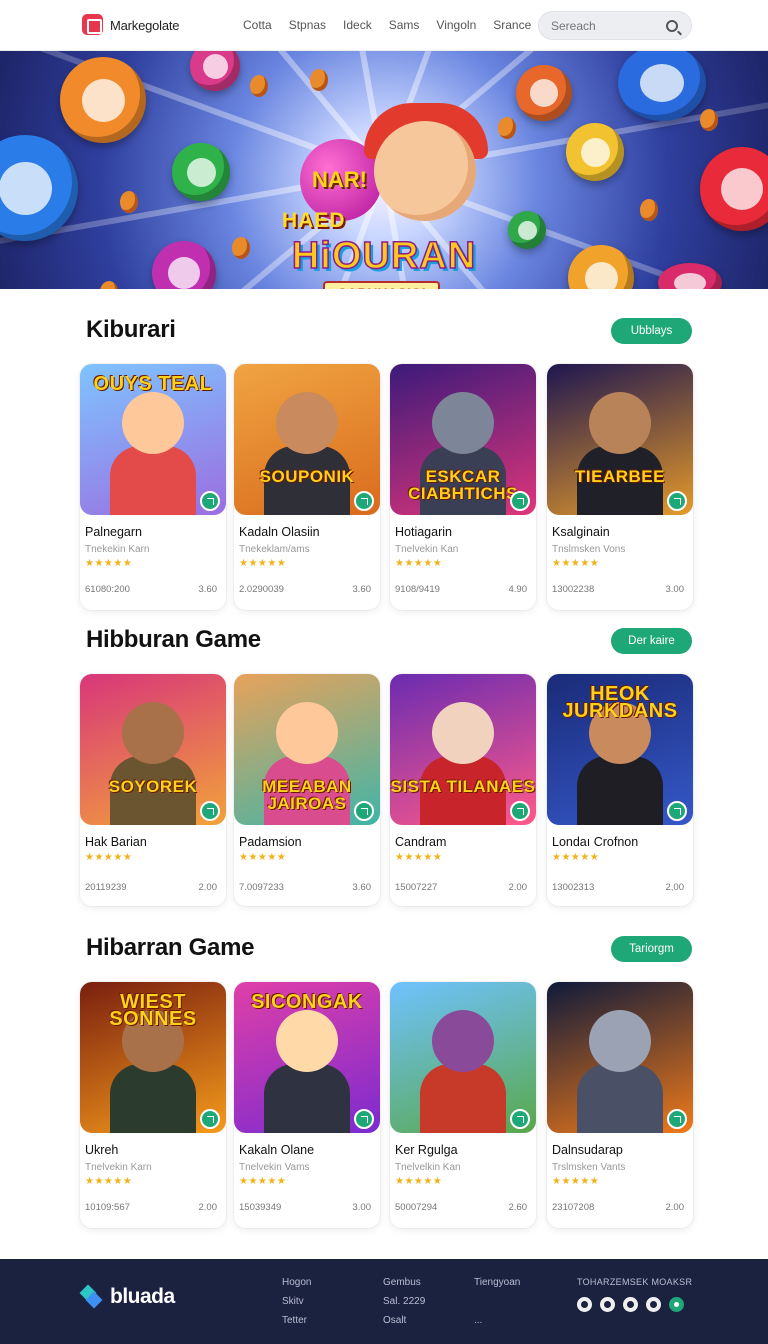 The width and height of the screenshot is (768, 1344). I want to click on game-title: Ksalginain, so click(581, 532).